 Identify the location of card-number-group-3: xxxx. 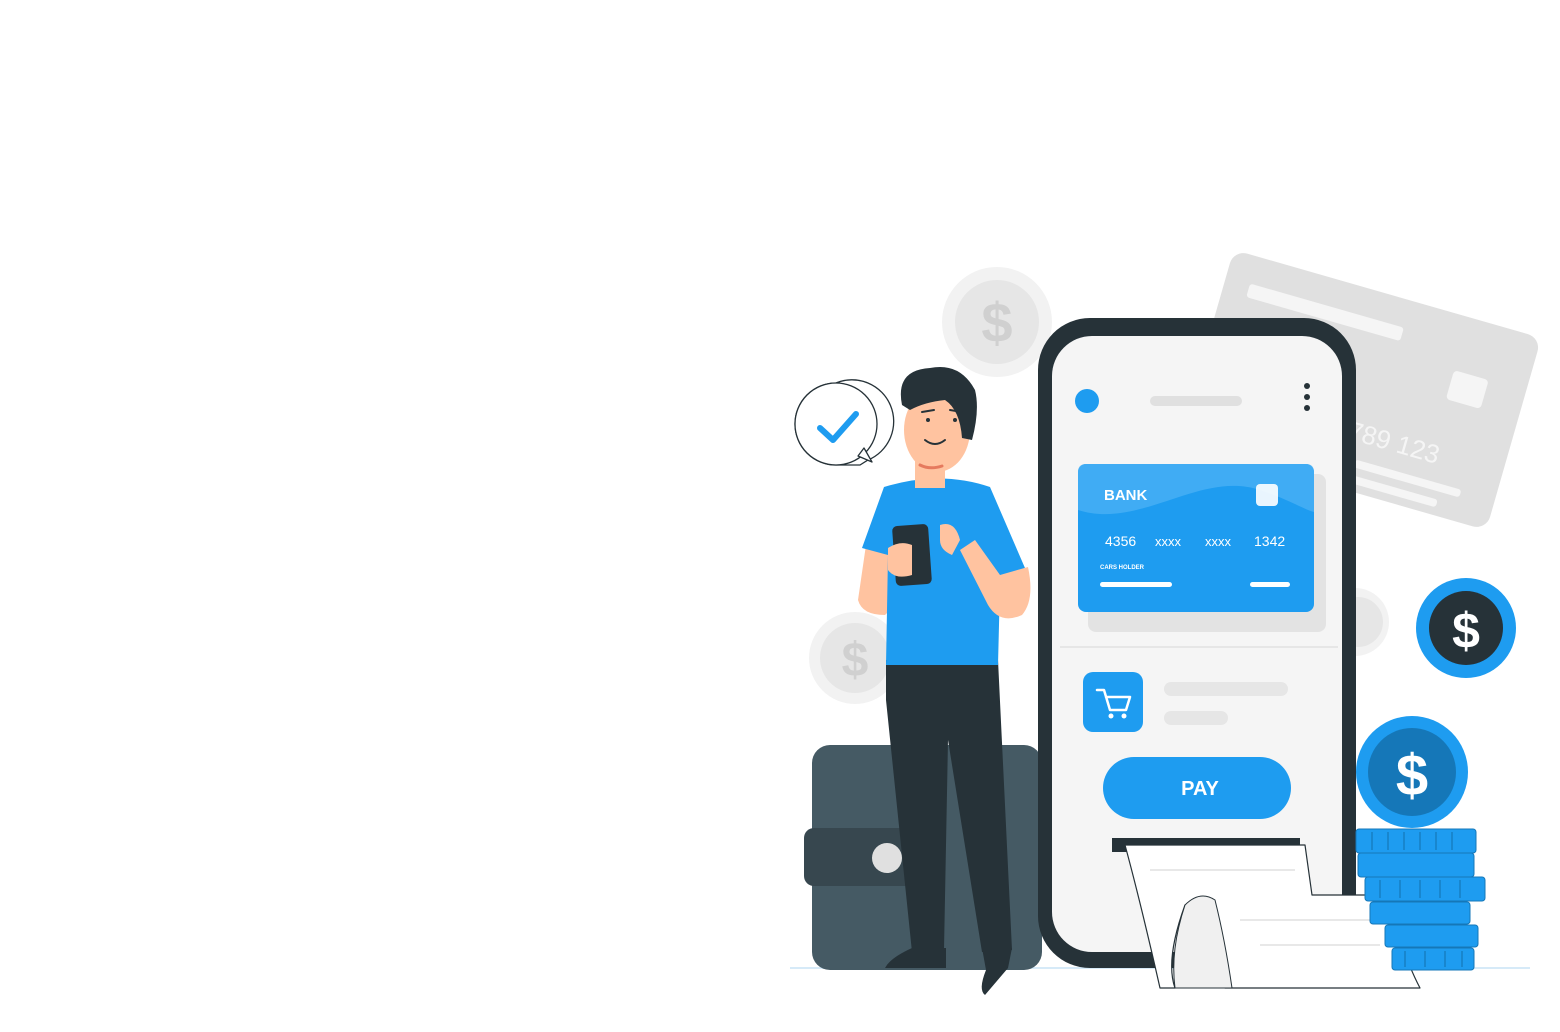
(1218, 541).